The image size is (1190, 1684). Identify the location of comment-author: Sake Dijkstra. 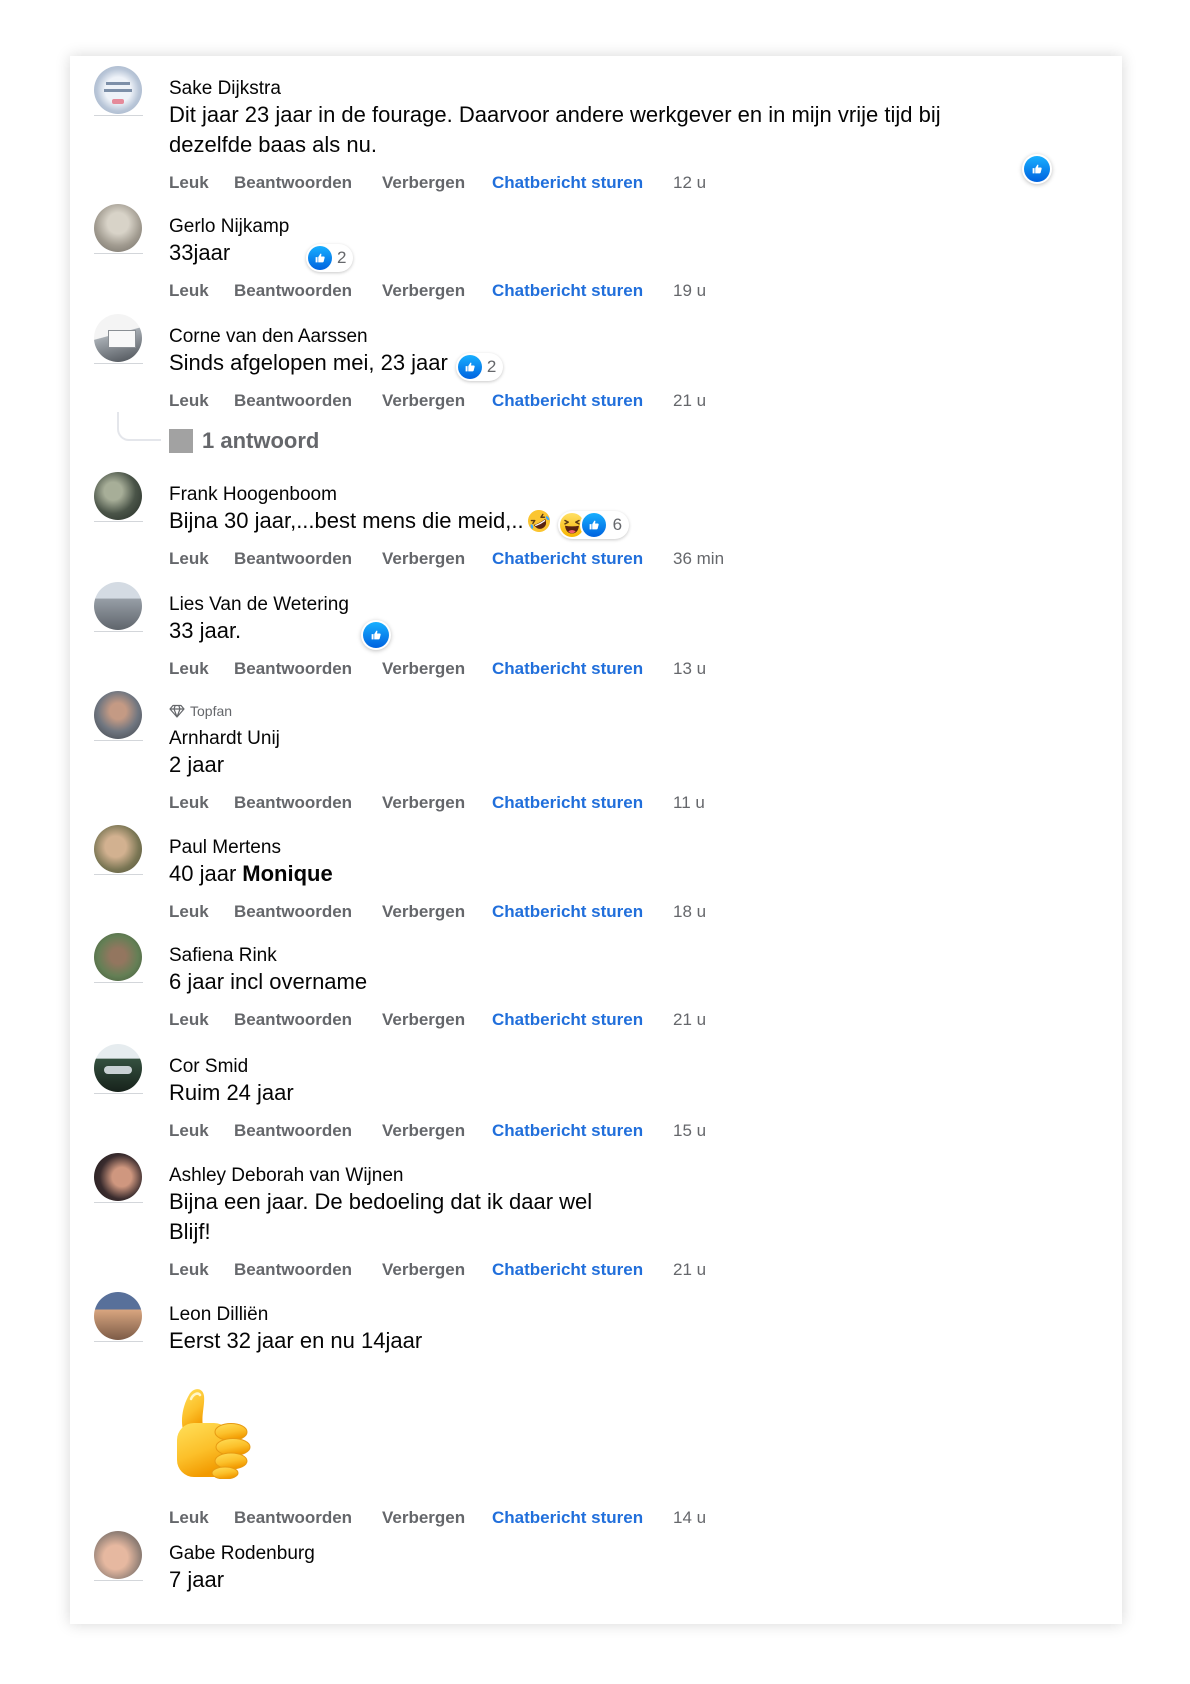
(555, 89).